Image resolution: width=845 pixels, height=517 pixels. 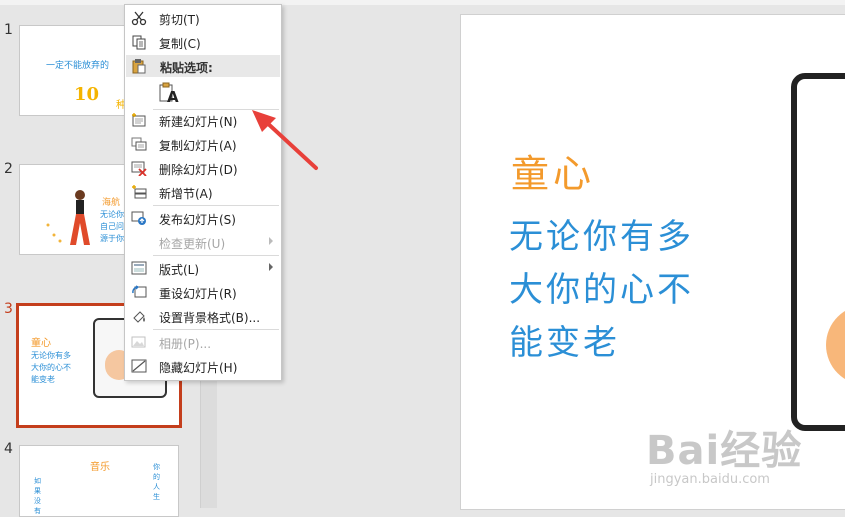 I want to click on menu-item-cut-label: 剪切(T), so click(x=179, y=20).